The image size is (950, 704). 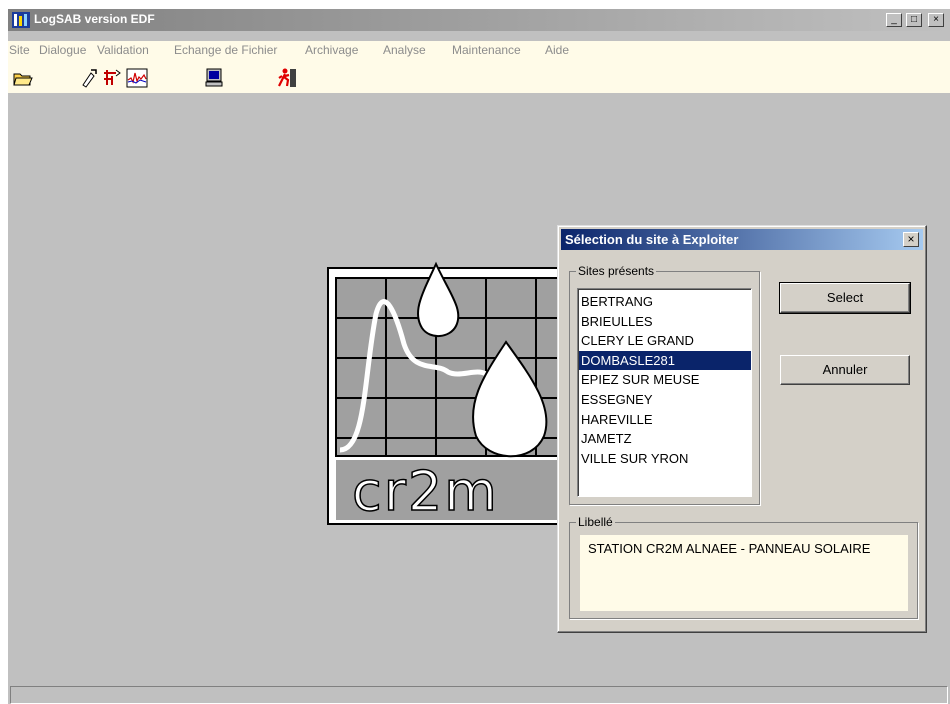 What do you see at coordinates (94, 19) in the screenshot?
I see `window-title: LogSAB version EDF` at bounding box center [94, 19].